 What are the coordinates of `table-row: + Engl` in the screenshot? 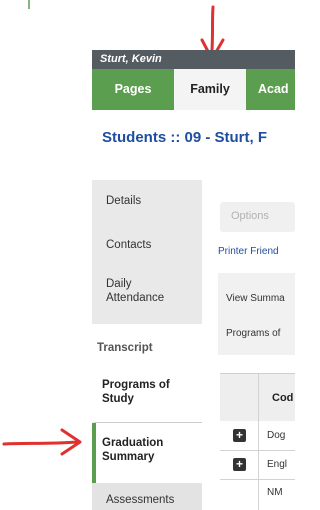 It's located at (257, 465).